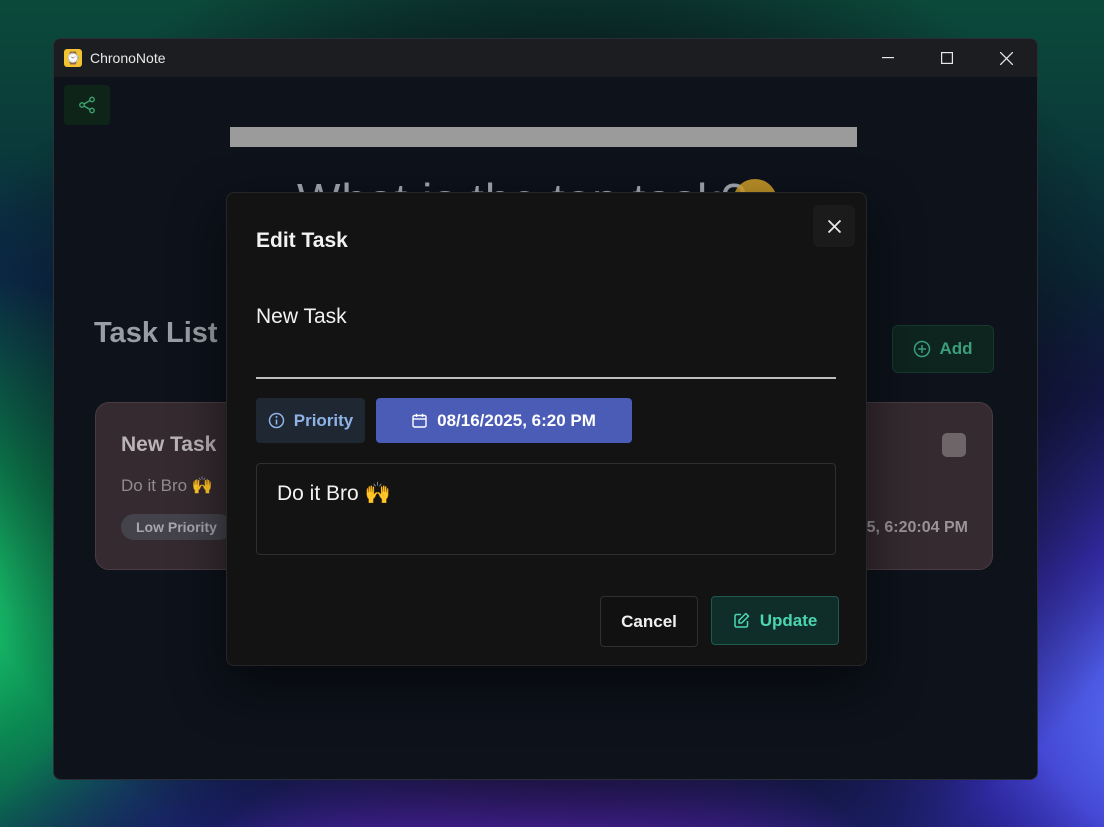 This screenshot has height=827, width=1104. What do you see at coordinates (546, 336) in the screenshot?
I see `task-name-input: New Task` at bounding box center [546, 336].